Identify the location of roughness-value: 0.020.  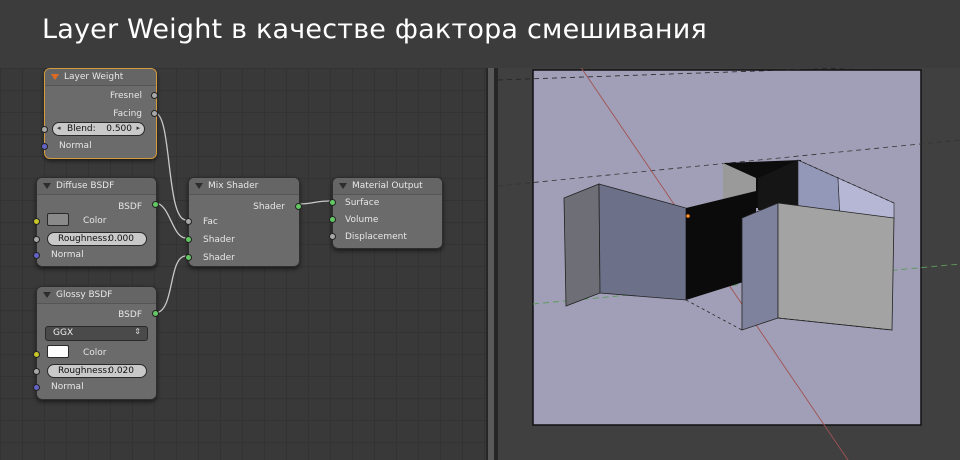
(121, 371).